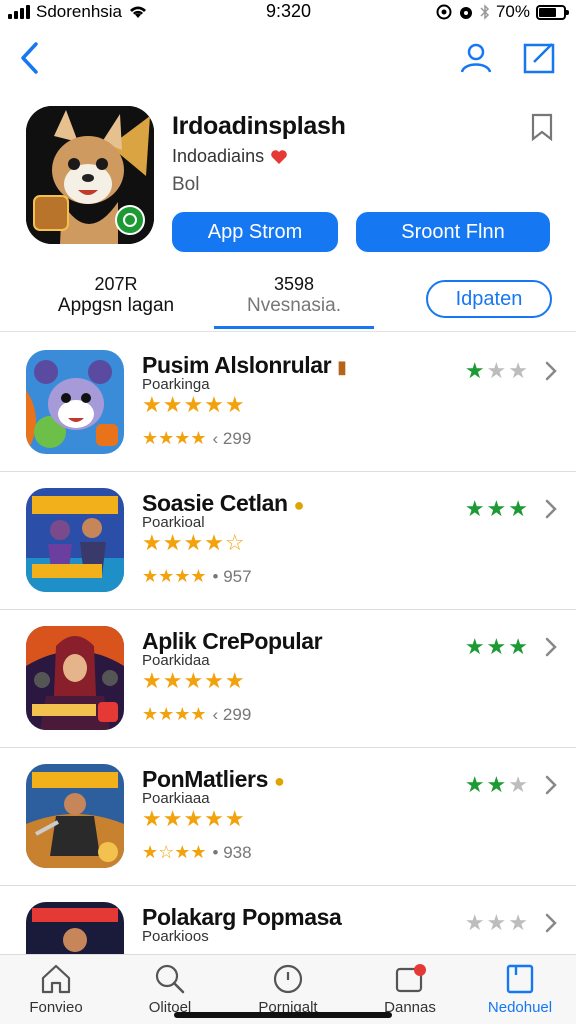  I want to click on tab-clock: Porniqalt, so click(288, 989).